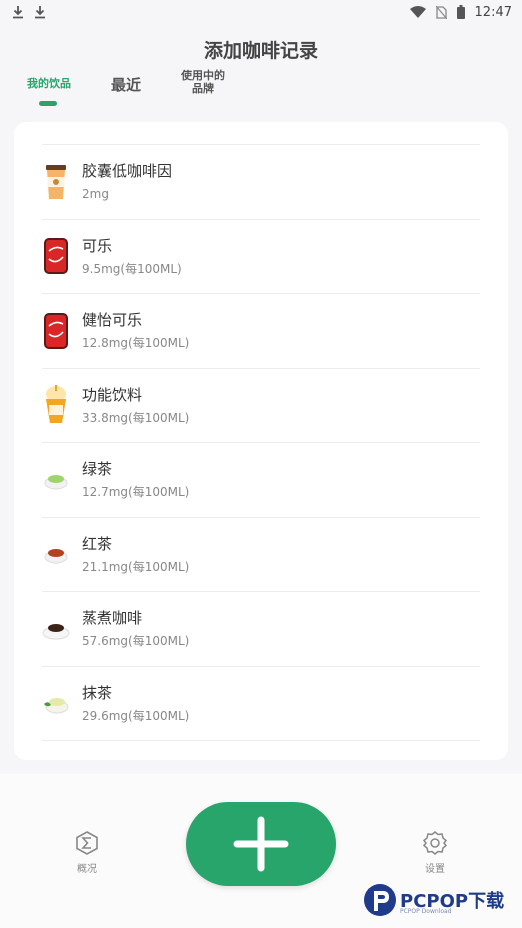 This screenshot has height=928, width=522. What do you see at coordinates (261, 182) in the screenshot?
I see `list-item: 胶囊低咖啡因 2mg` at bounding box center [261, 182].